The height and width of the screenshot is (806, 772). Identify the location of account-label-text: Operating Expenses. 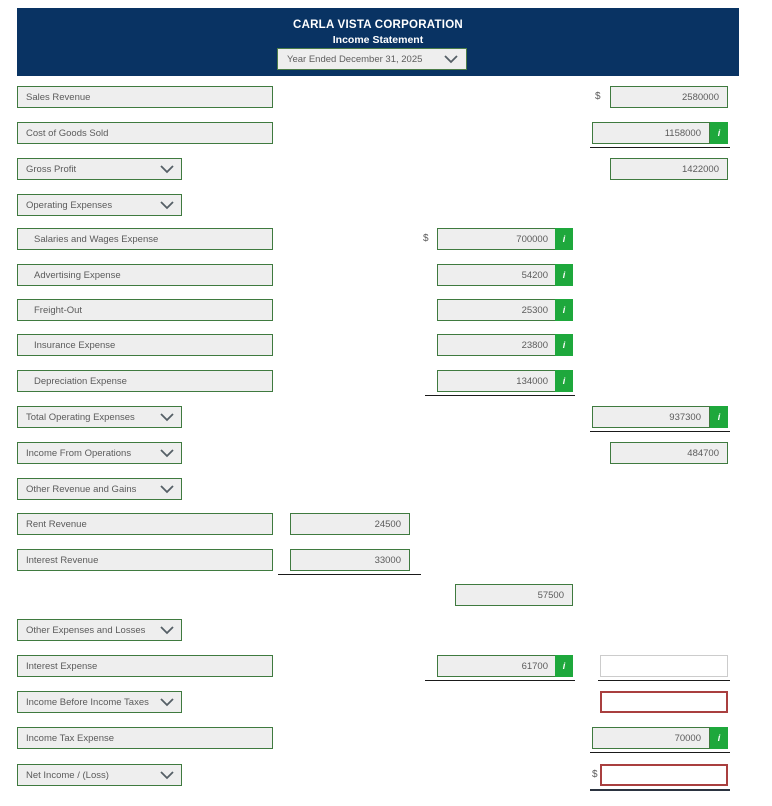
(69, 205).